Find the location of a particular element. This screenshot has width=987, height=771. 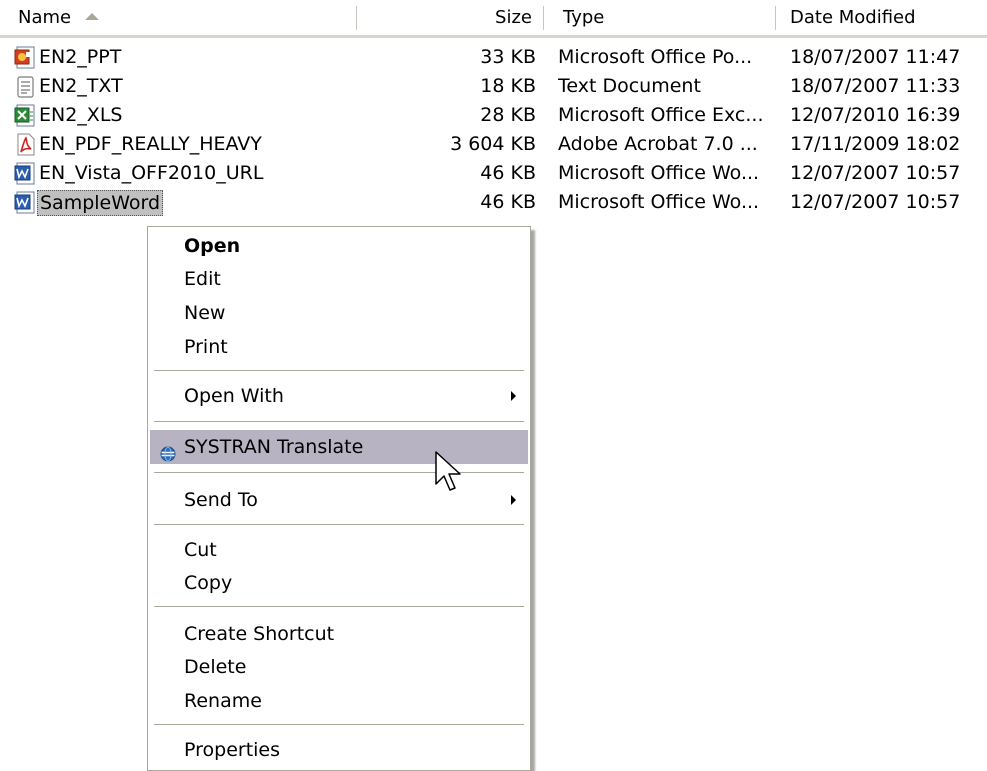

menu-item-label: Cut is located at coordinates (200, 550).